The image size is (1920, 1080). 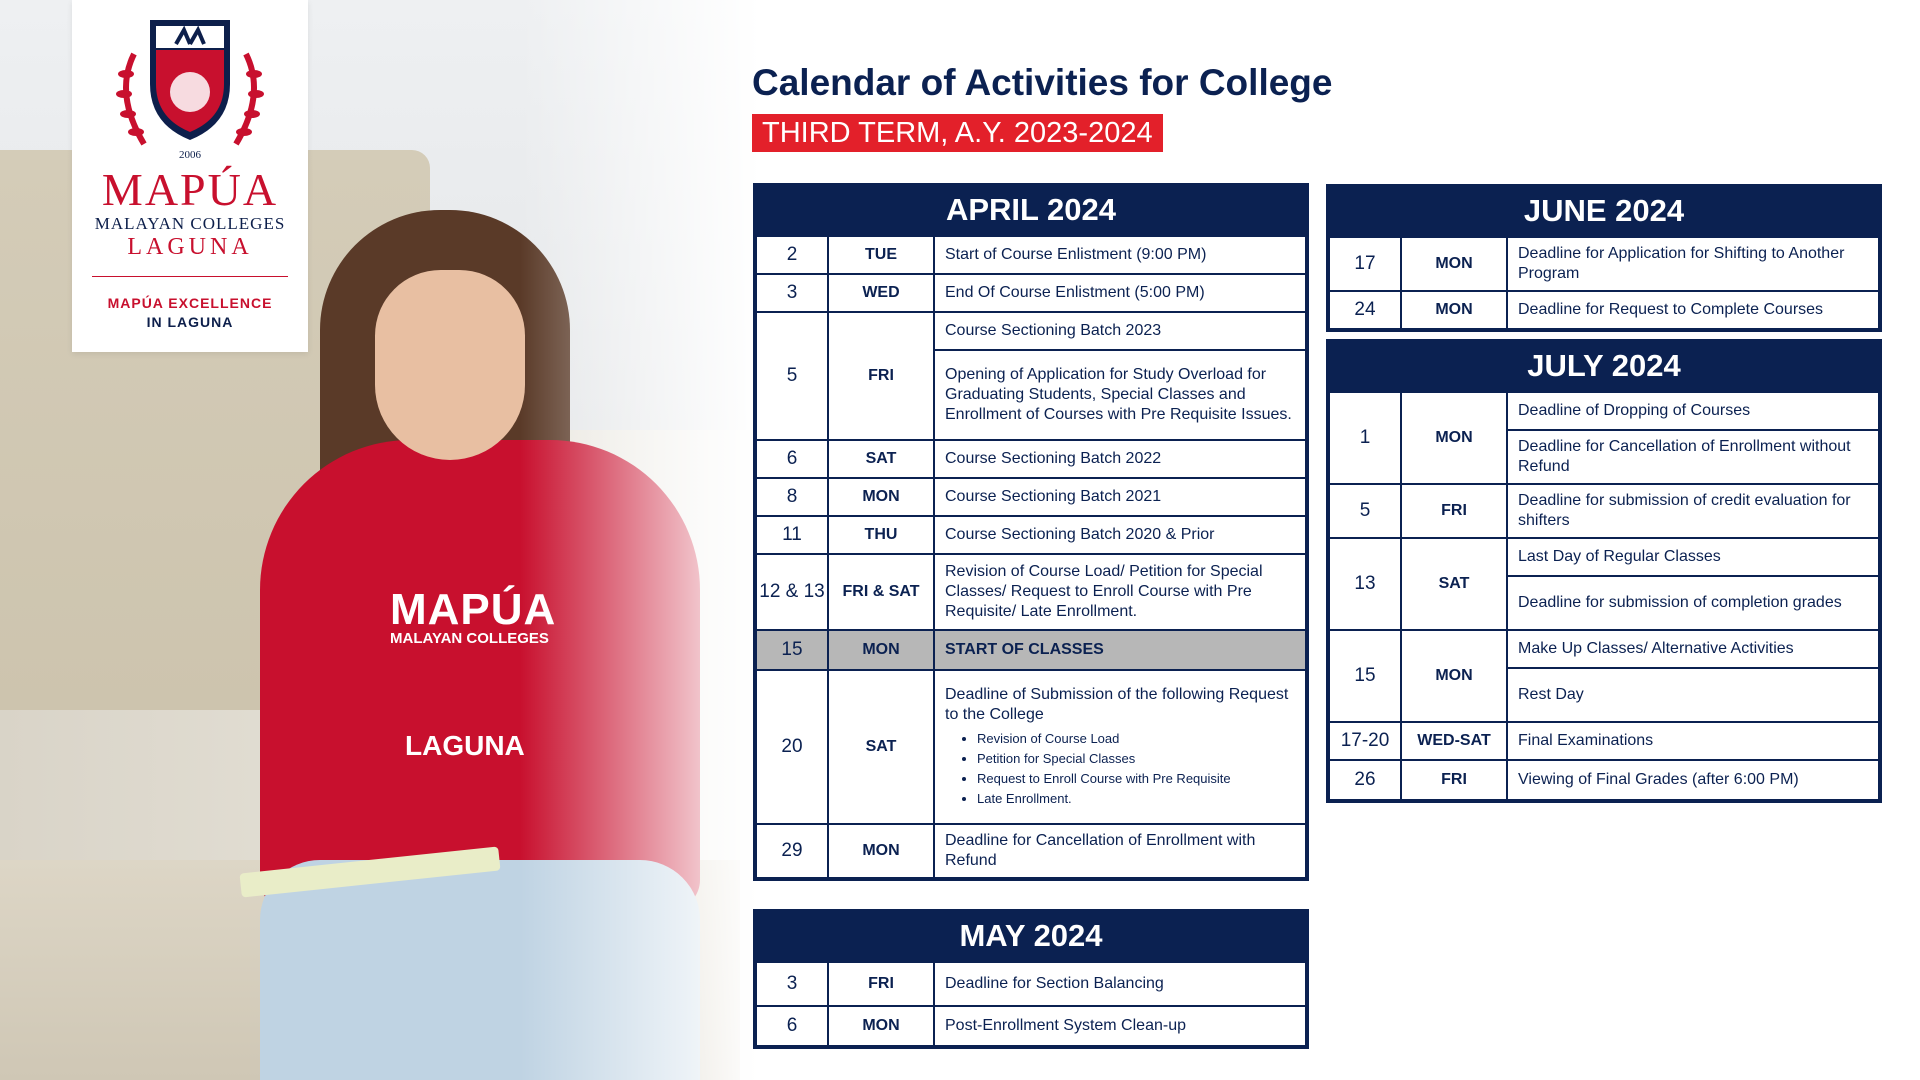 What do you see at coordinates (190, 155) in the screenshot?
I see `svg-text: 2006` at bounding box center [190, 155].